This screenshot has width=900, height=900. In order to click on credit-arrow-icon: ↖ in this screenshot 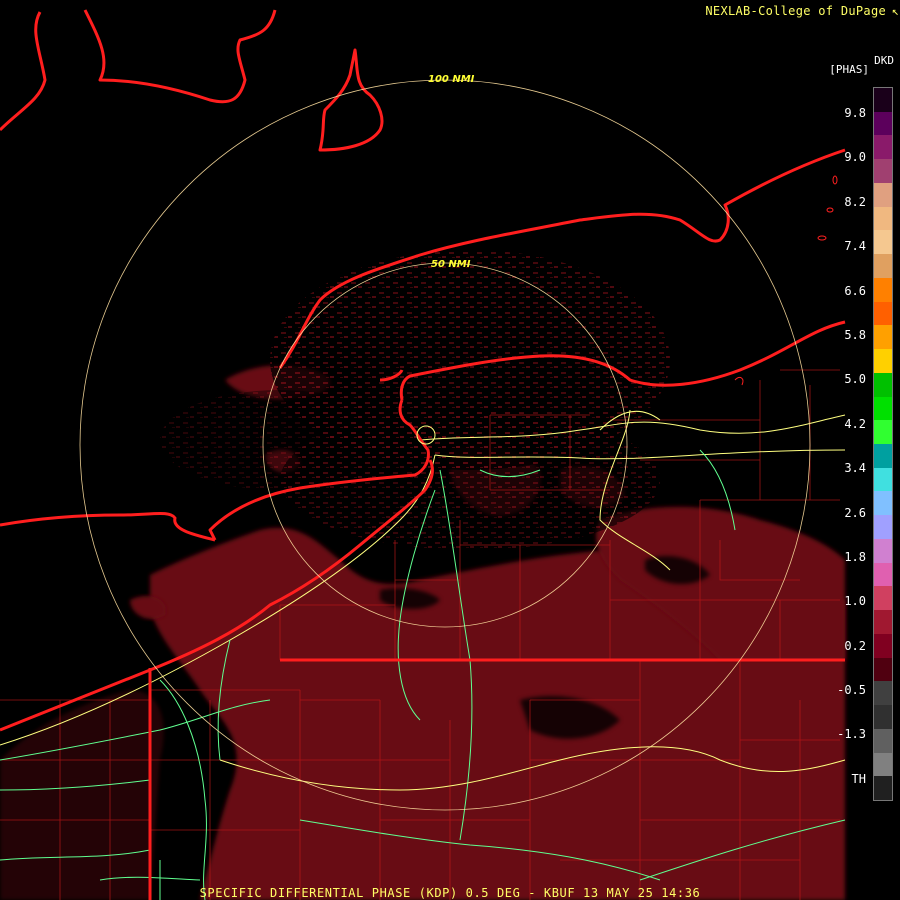, I will do `click(895, 11)`.